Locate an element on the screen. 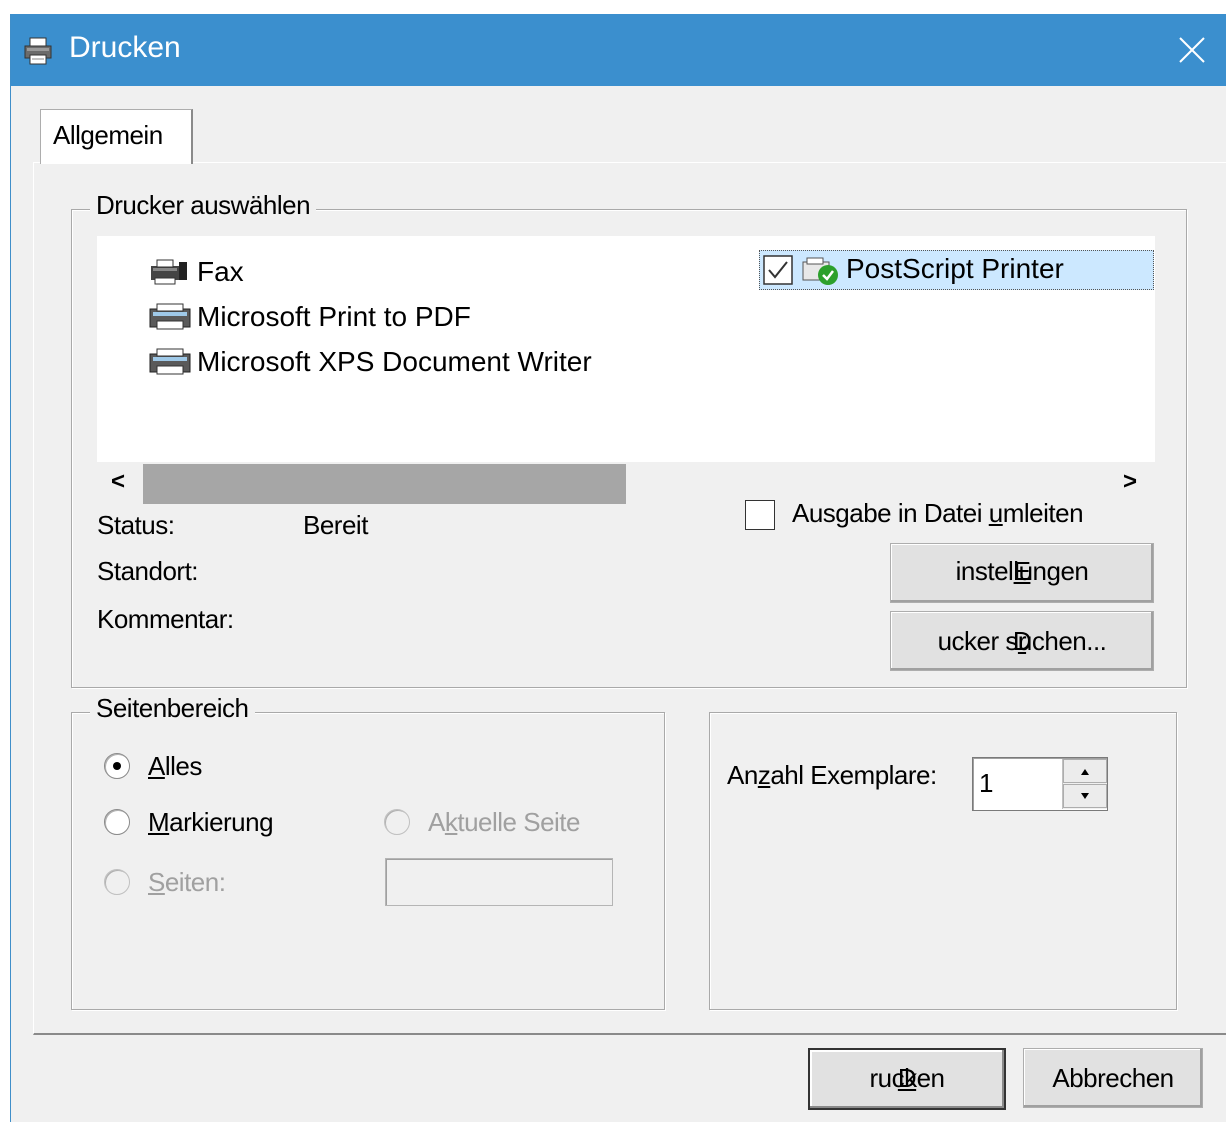  printer-item-fax: Fax is located at coordinates (249, 272).